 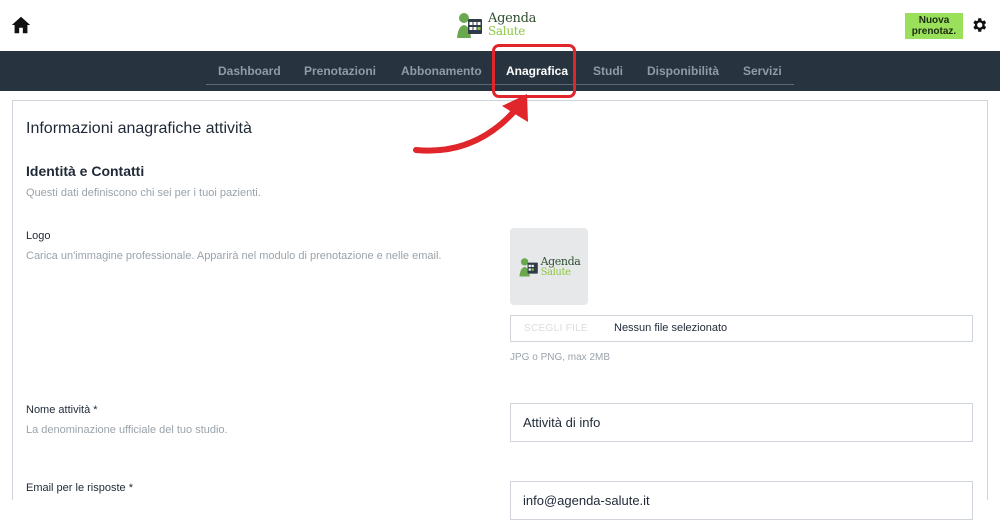 What do you see at coordinates (741, 500) in the screenshot?
I see `reply-email-input` at bounding box center [741, 500].